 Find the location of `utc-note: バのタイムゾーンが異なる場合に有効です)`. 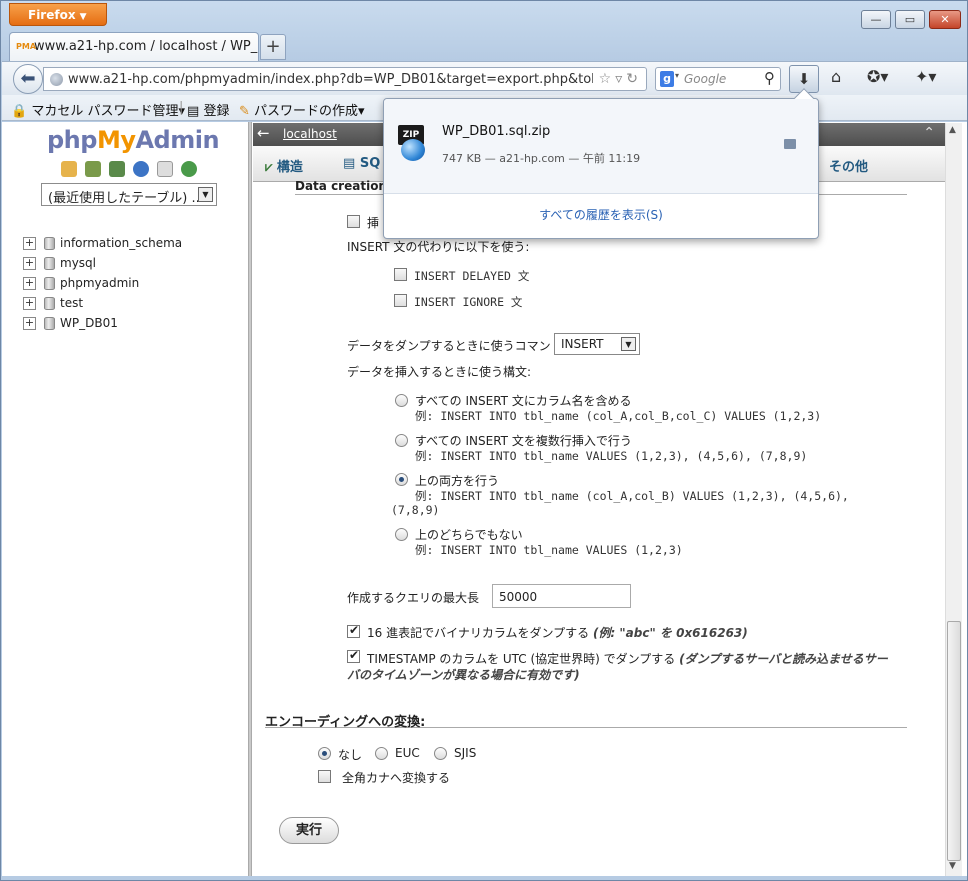

utc-note: バのタイムゾーンが異なる場合に有効です) is located at coordinates (463, 675).